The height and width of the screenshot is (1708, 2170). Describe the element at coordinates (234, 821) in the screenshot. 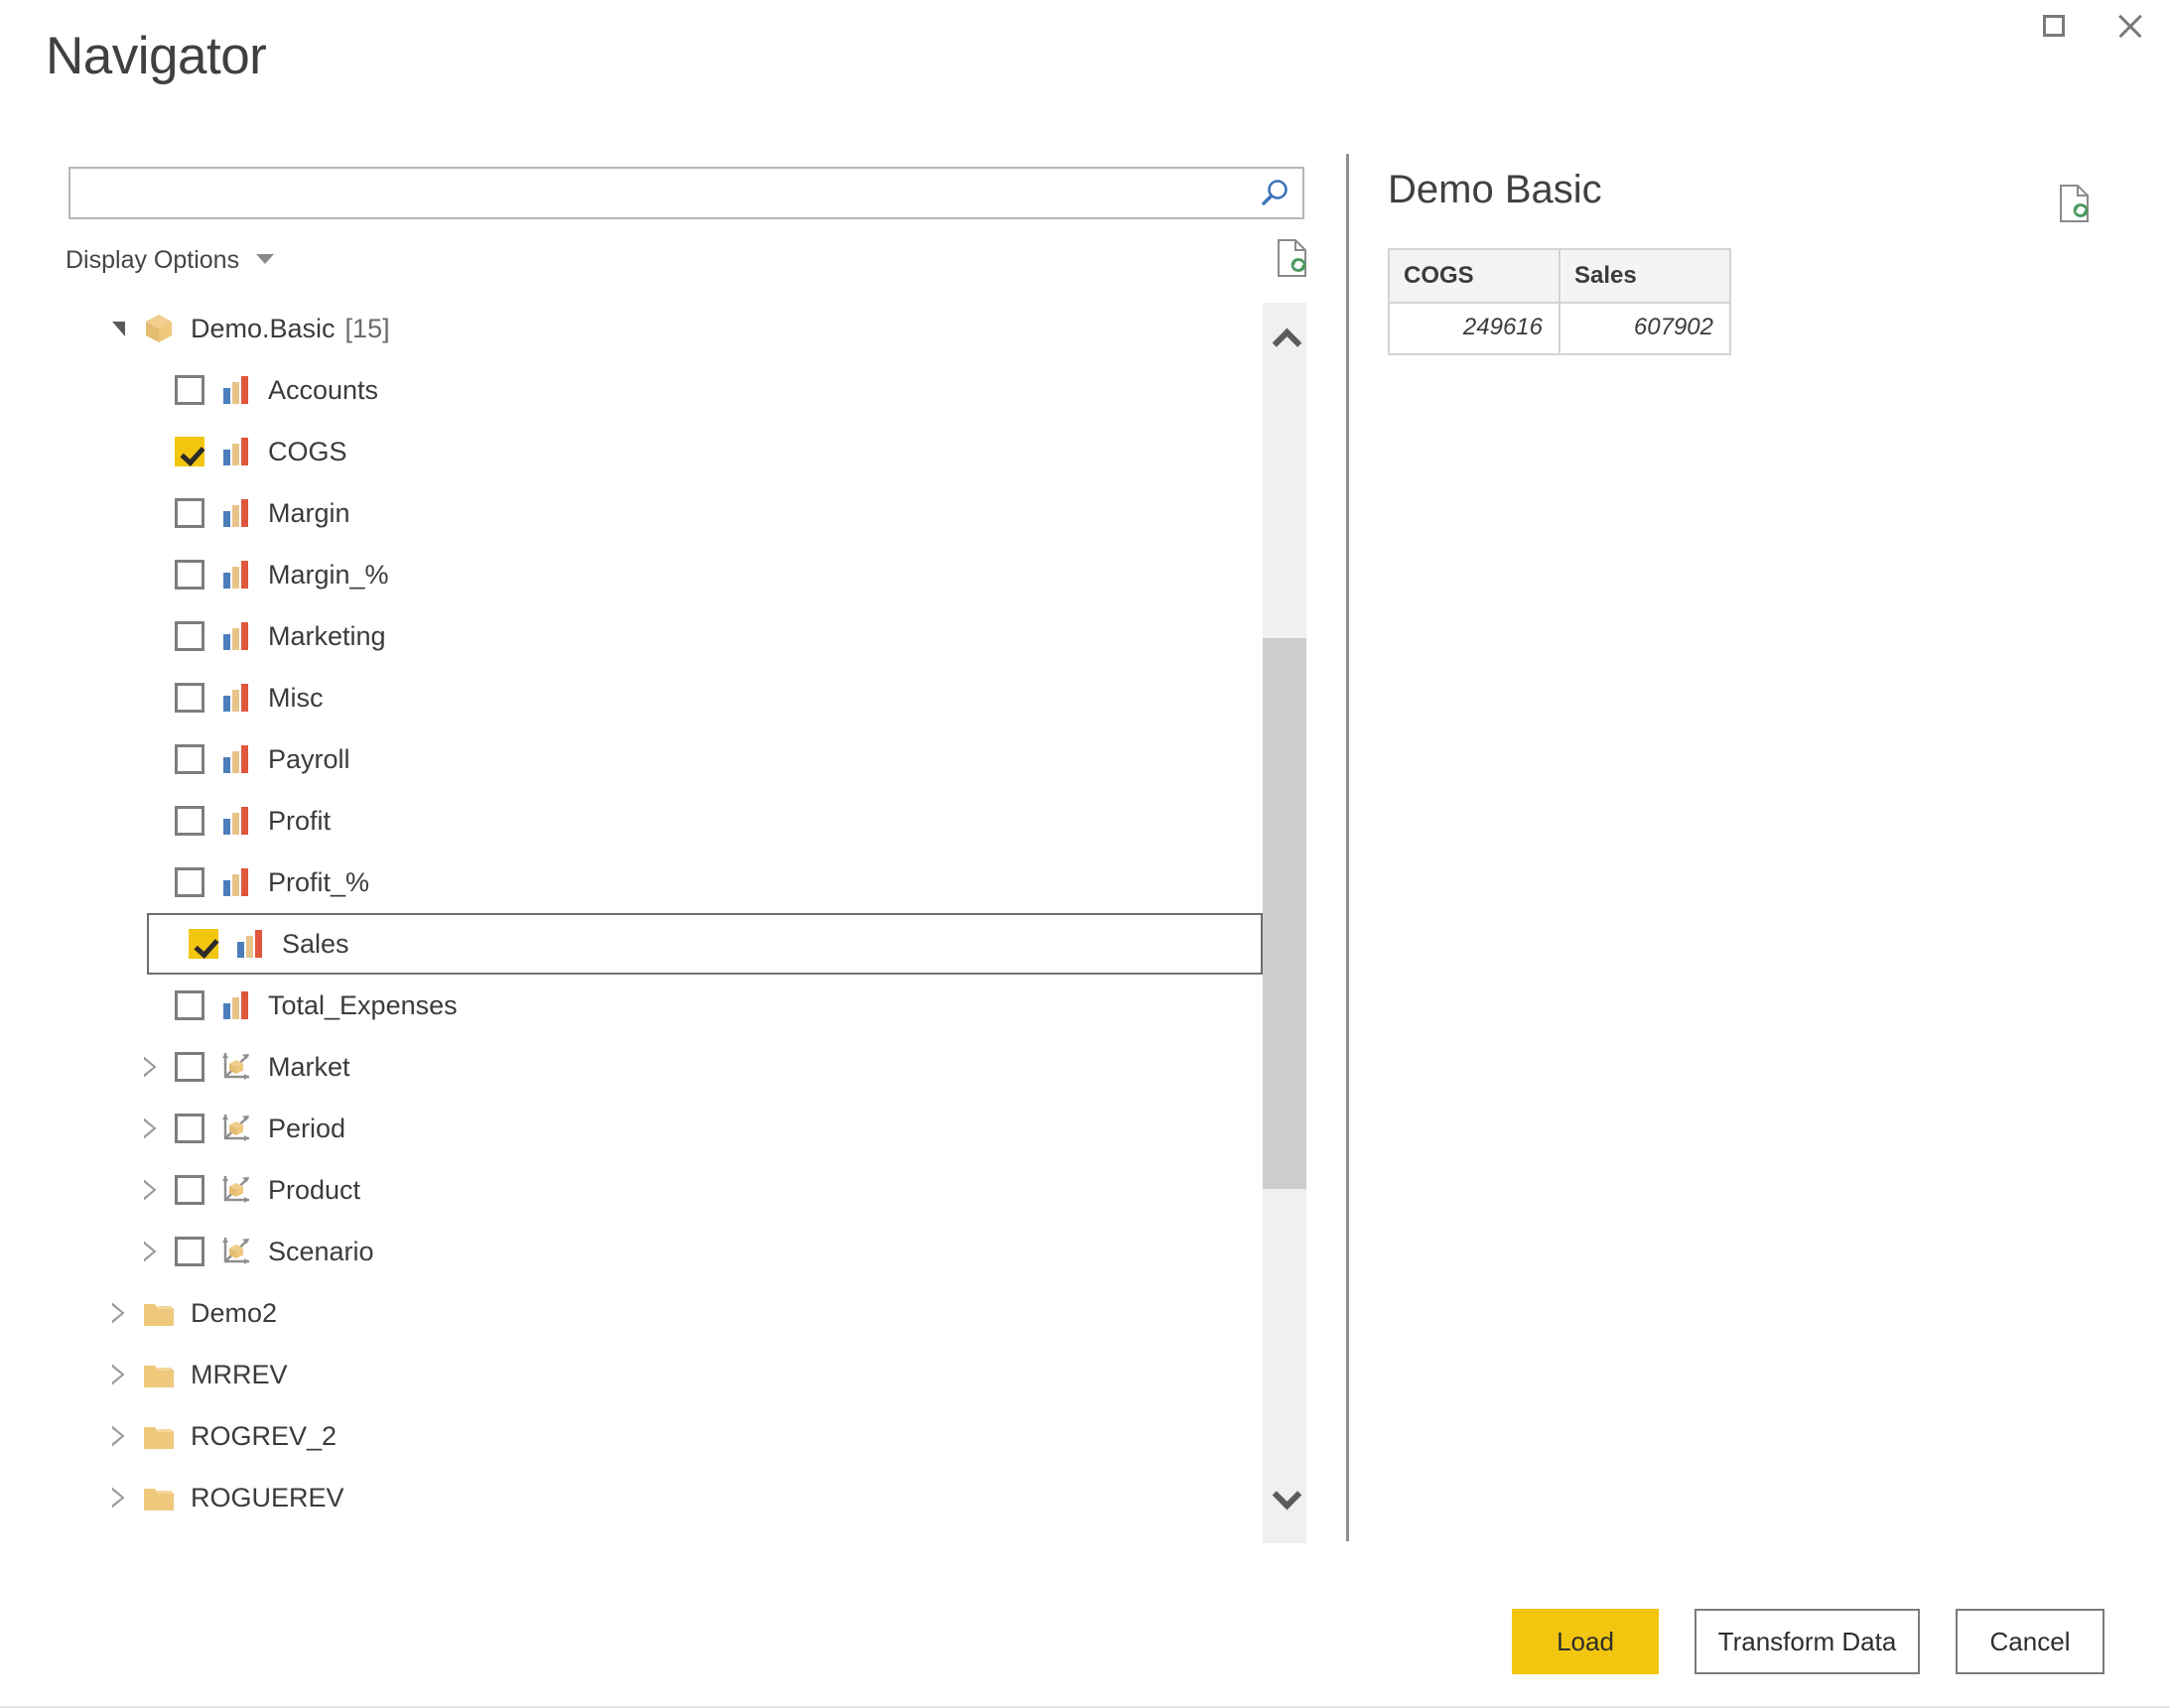

I see `tree-item-profit: Profit` at that location.